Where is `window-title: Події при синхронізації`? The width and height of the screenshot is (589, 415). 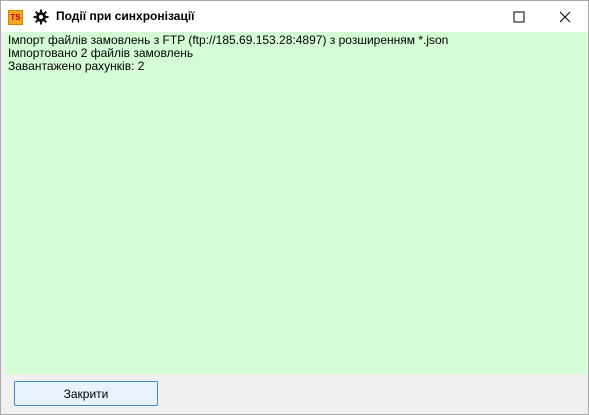
window-title: Події при синхронізації is located at coordinates (125, 16).